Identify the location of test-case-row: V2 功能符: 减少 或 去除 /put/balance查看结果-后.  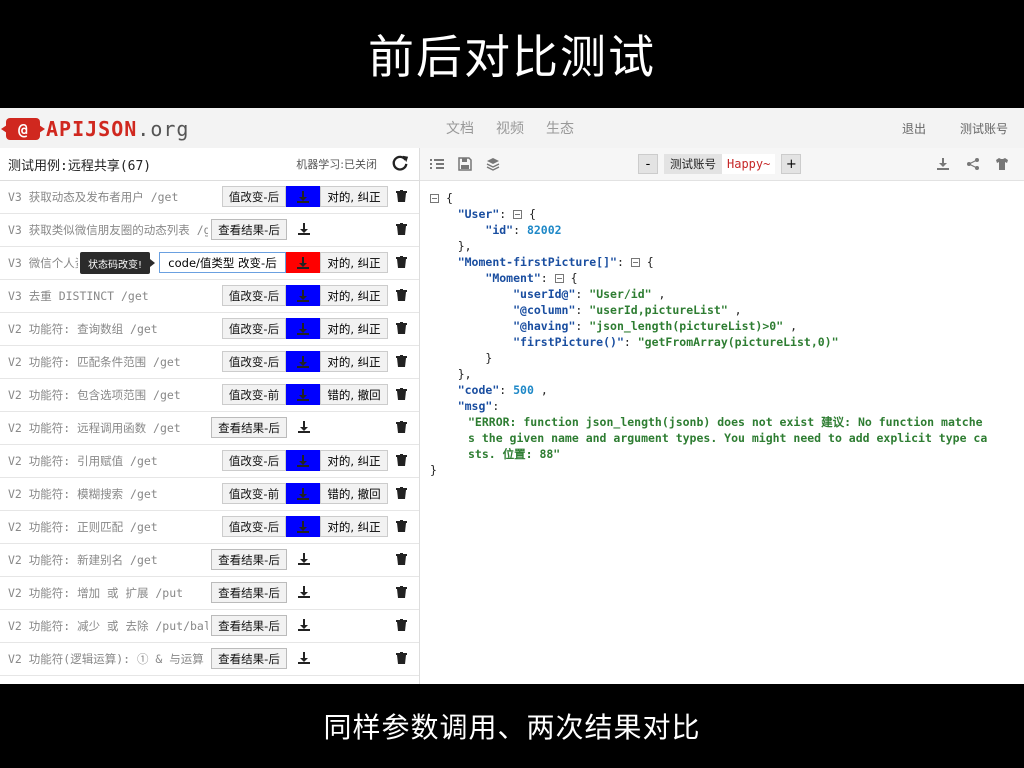
(209, 626).